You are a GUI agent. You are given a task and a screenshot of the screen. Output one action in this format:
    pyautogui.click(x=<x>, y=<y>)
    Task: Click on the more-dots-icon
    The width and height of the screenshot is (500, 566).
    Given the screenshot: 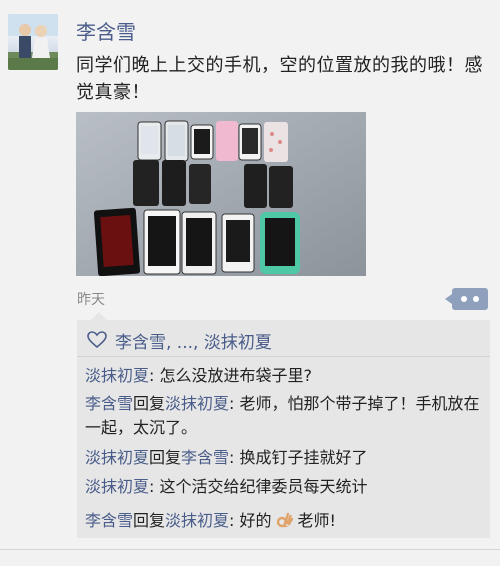 What is the action you would take?
    pyautogui.click(x=466, y=299)
    